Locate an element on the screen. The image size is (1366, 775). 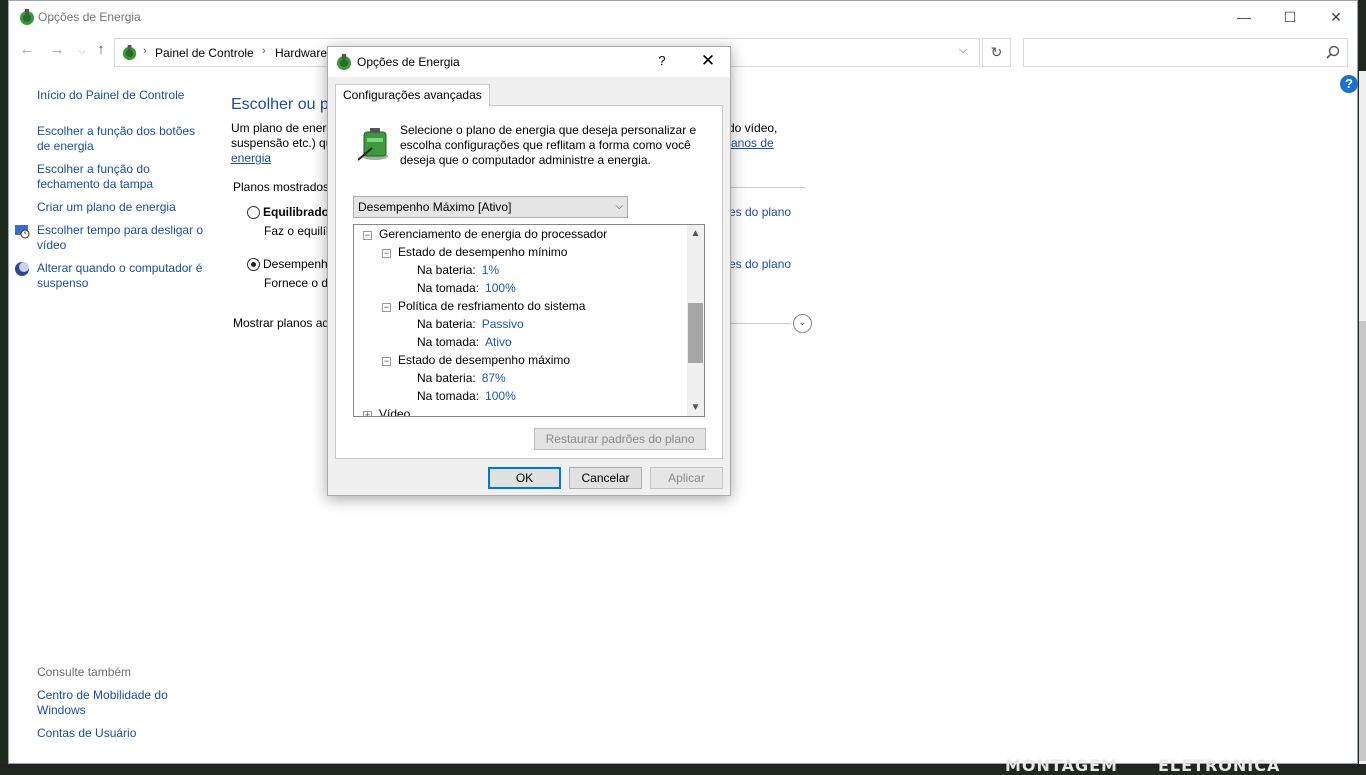
vertical-scrollbar is located at coordinates (1362, 418).